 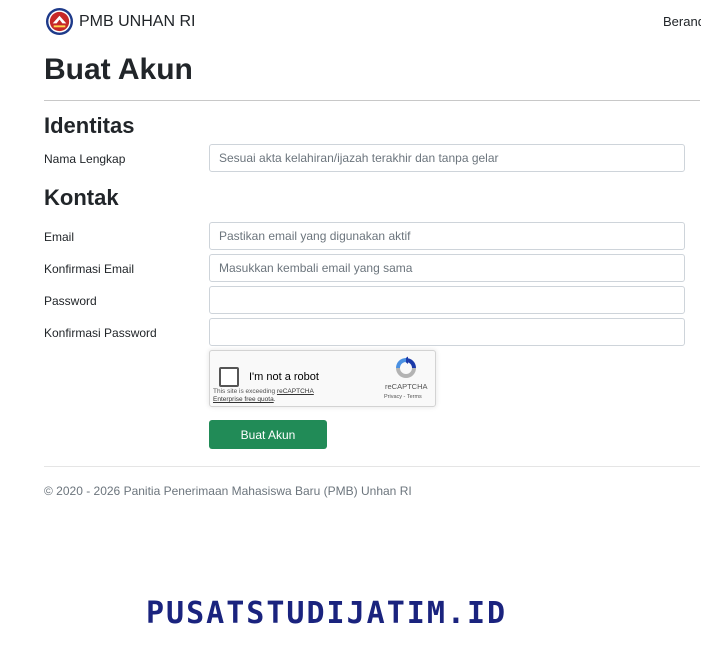 What do you see at coordinates (447, 332) in the screenshot?
I see `konfirmasi-password-input` at bounding box center [447, 332].